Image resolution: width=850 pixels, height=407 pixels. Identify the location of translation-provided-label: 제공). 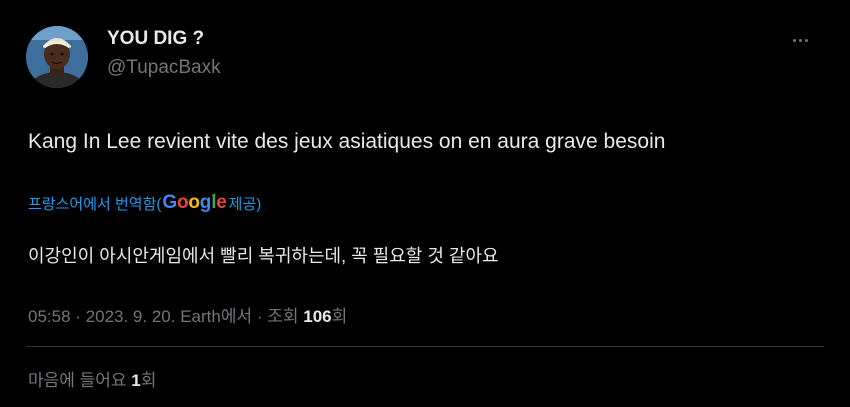
(245, 204).